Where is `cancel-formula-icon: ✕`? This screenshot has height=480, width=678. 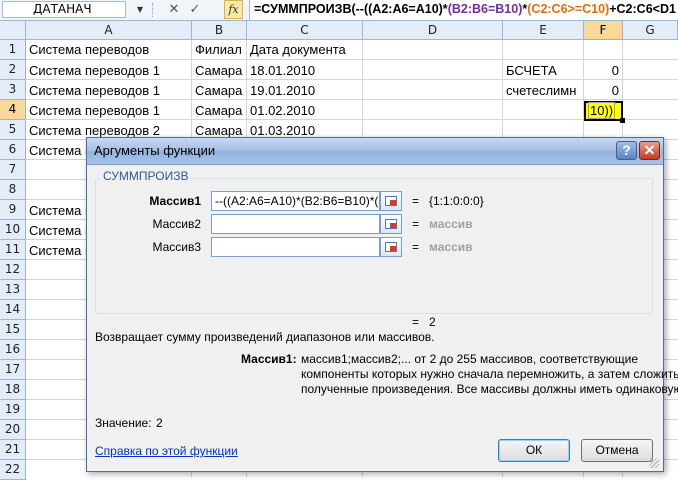
cancel-formula-icon: ✕ is located at coordinates (174, 10).